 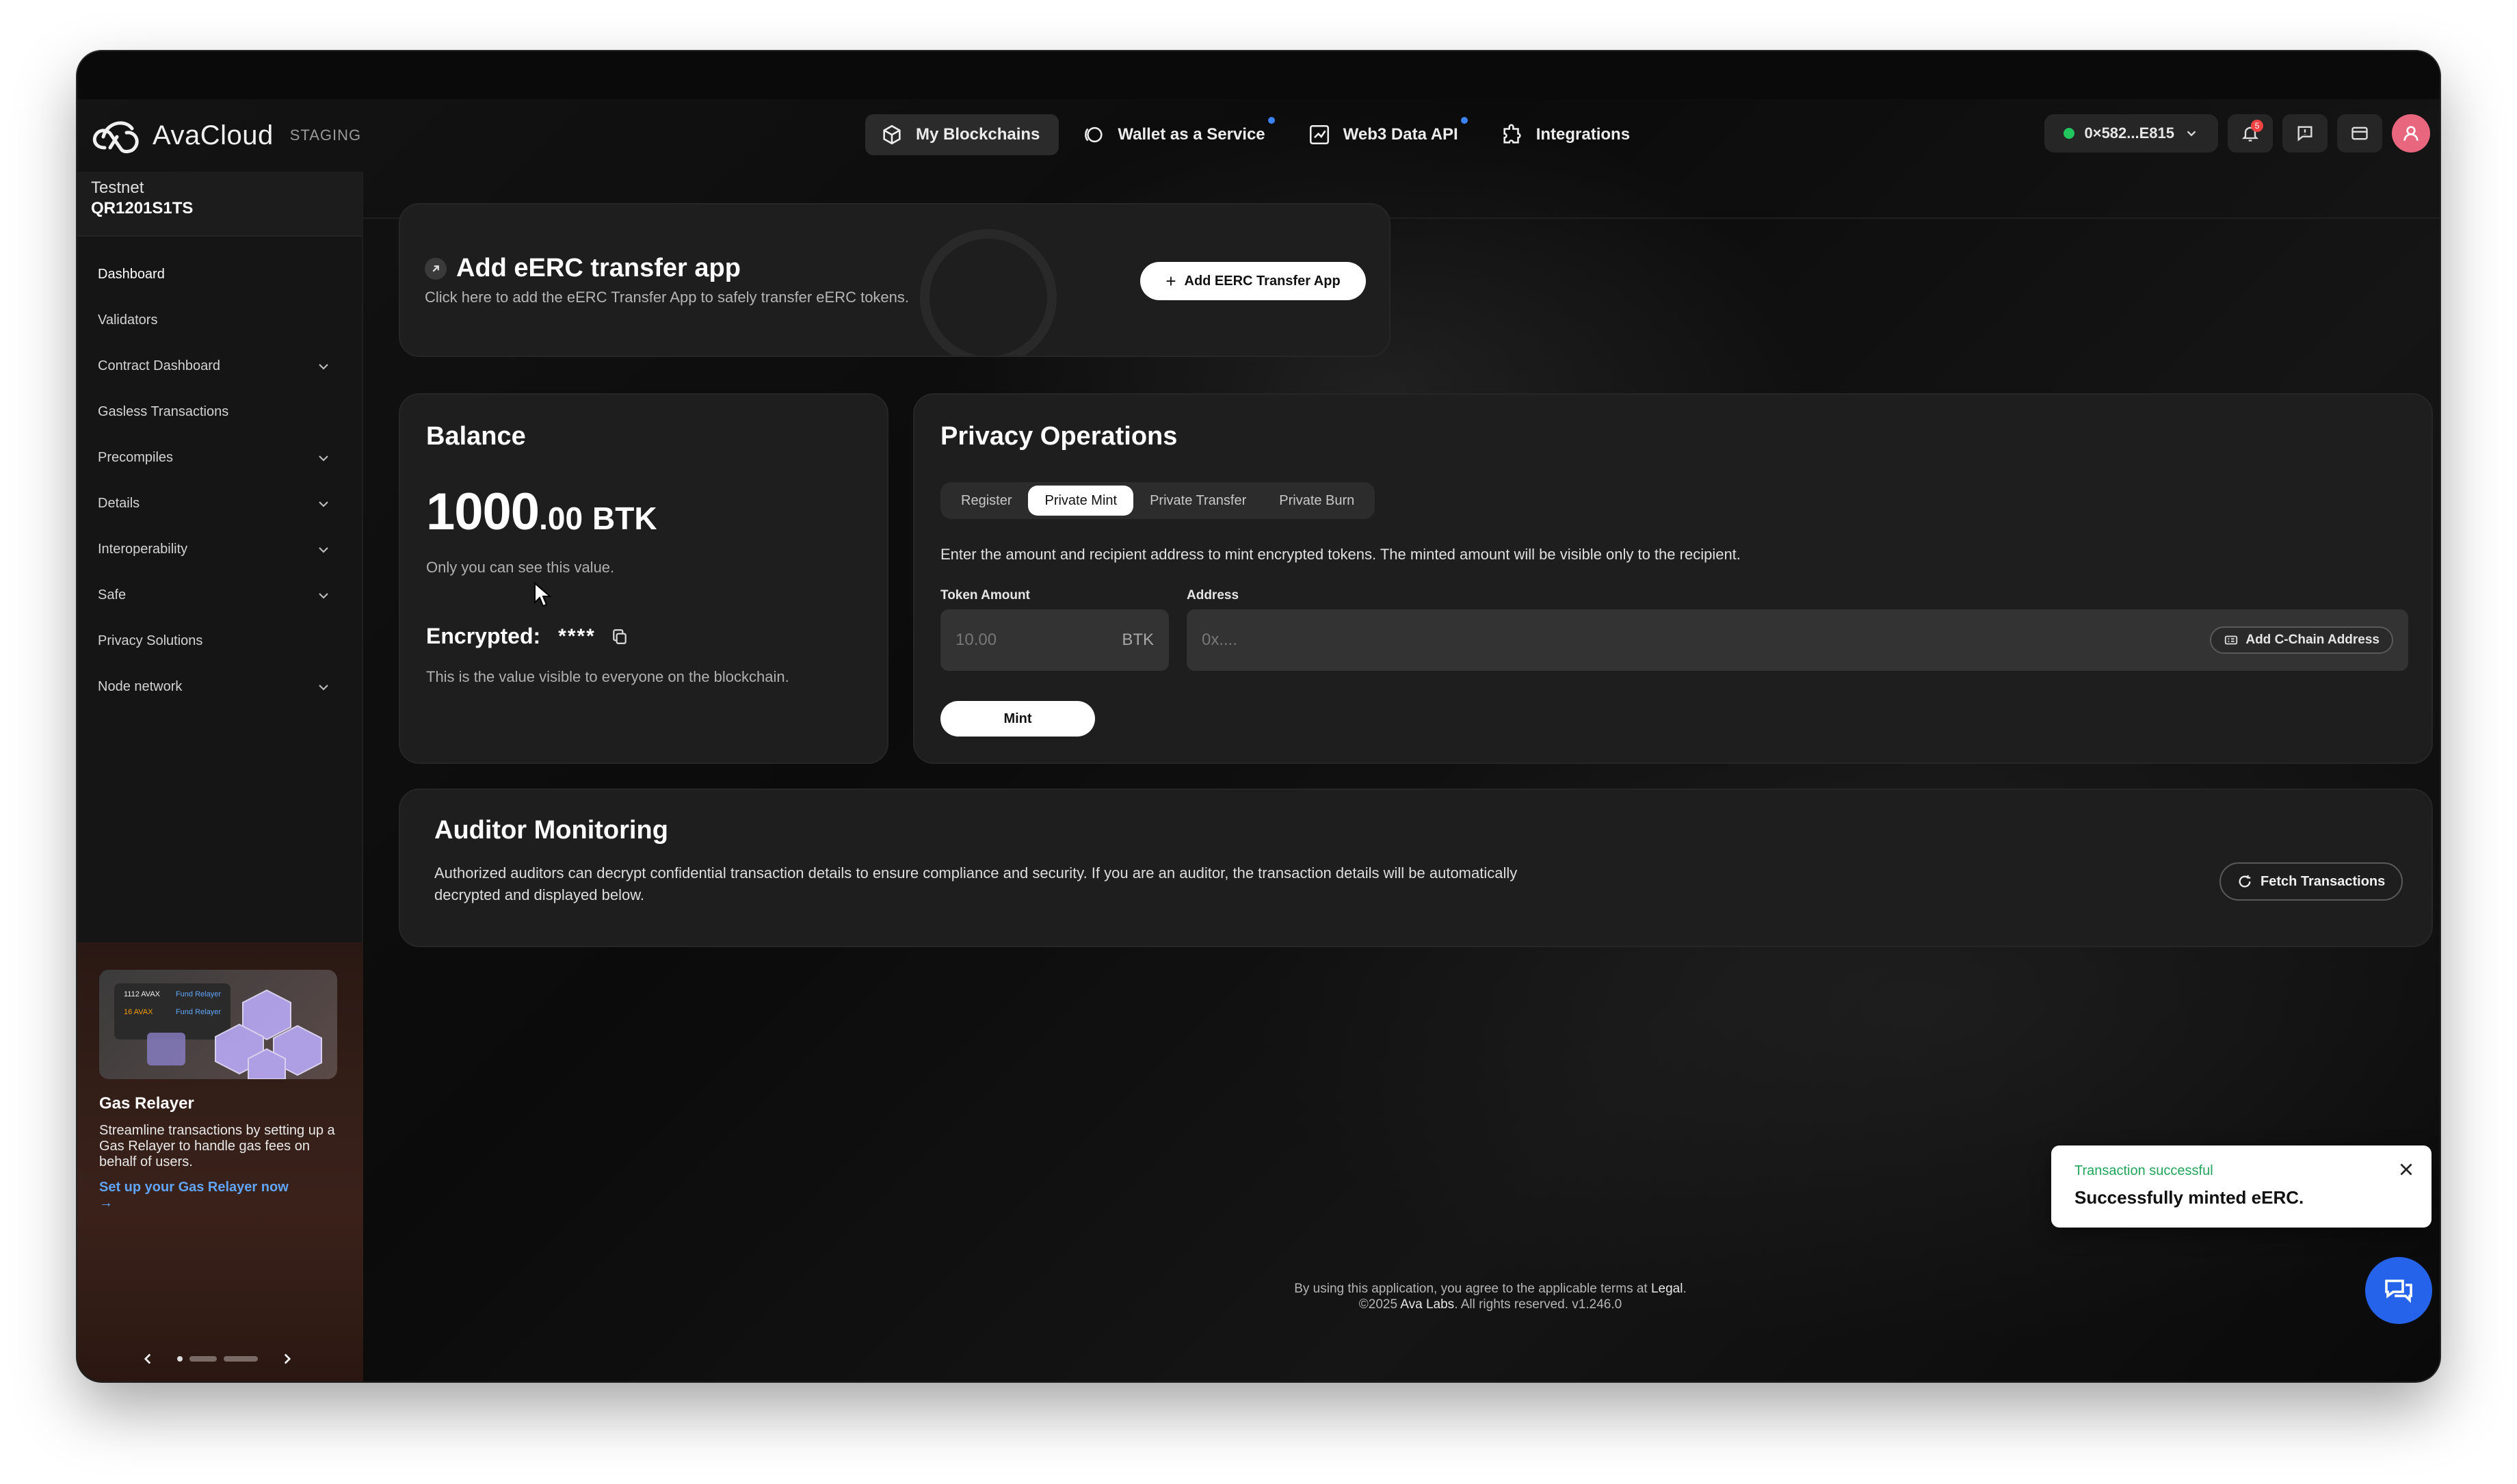 What do you see at coordinates (146, 1103) in the screenshot?
I see `promo-title: Gas Relayer` at bounding box center [146, 1103].